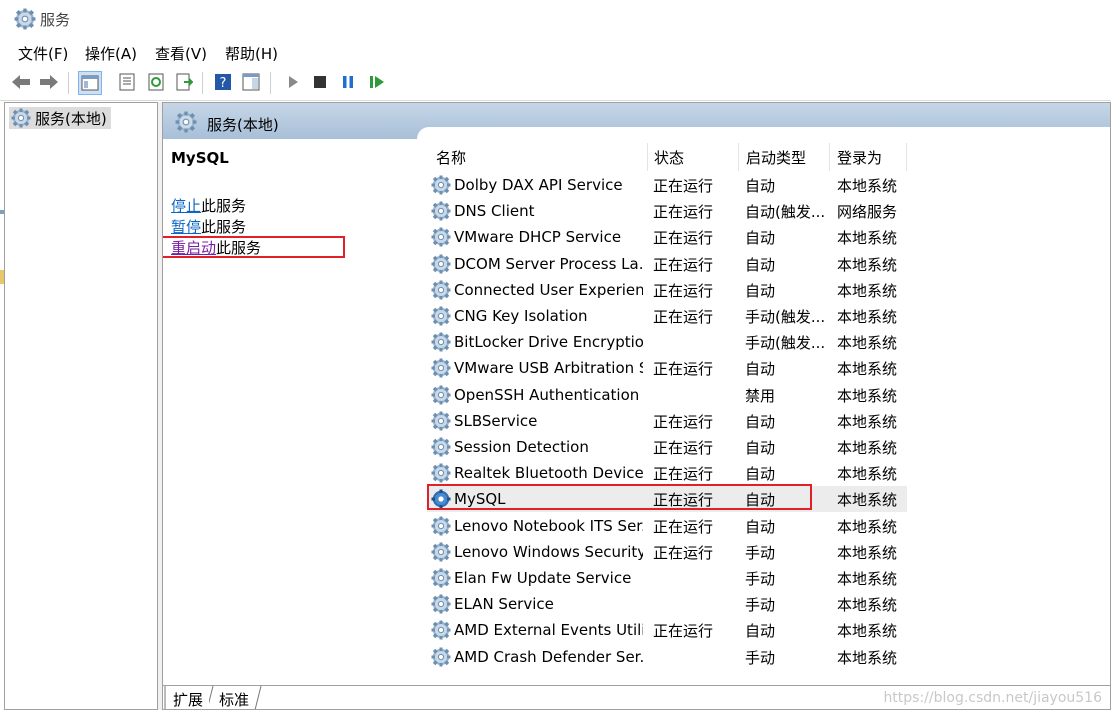 The height and width of the screenshot is (710, 1111). Describe the element at coordinates (293, 82) in the screenshot. I see `play-icon` at that location.